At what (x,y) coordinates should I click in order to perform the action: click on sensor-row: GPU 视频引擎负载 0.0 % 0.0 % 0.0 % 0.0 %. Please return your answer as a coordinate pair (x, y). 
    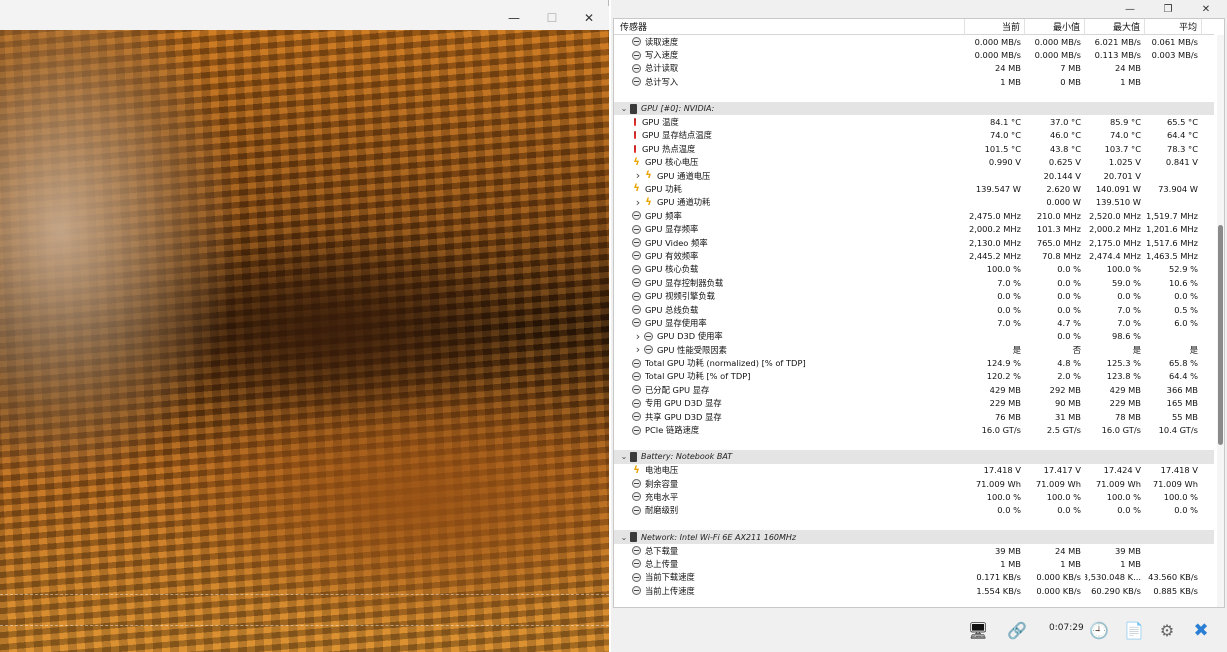
    Looking at the image, I should click on (914, 295).